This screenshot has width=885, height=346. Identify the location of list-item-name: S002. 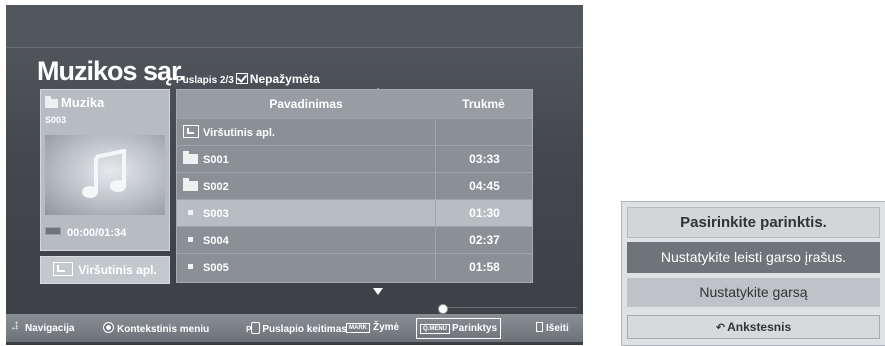
(216, 187).